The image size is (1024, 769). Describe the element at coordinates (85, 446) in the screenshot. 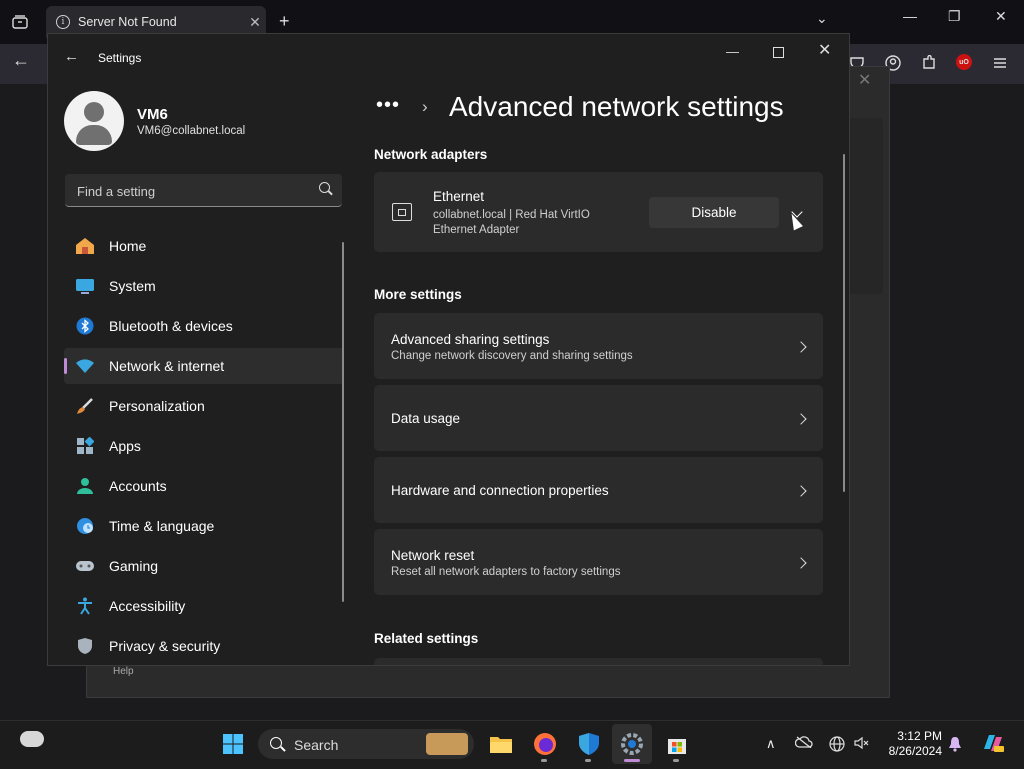

I see `apps-icon` at that location.